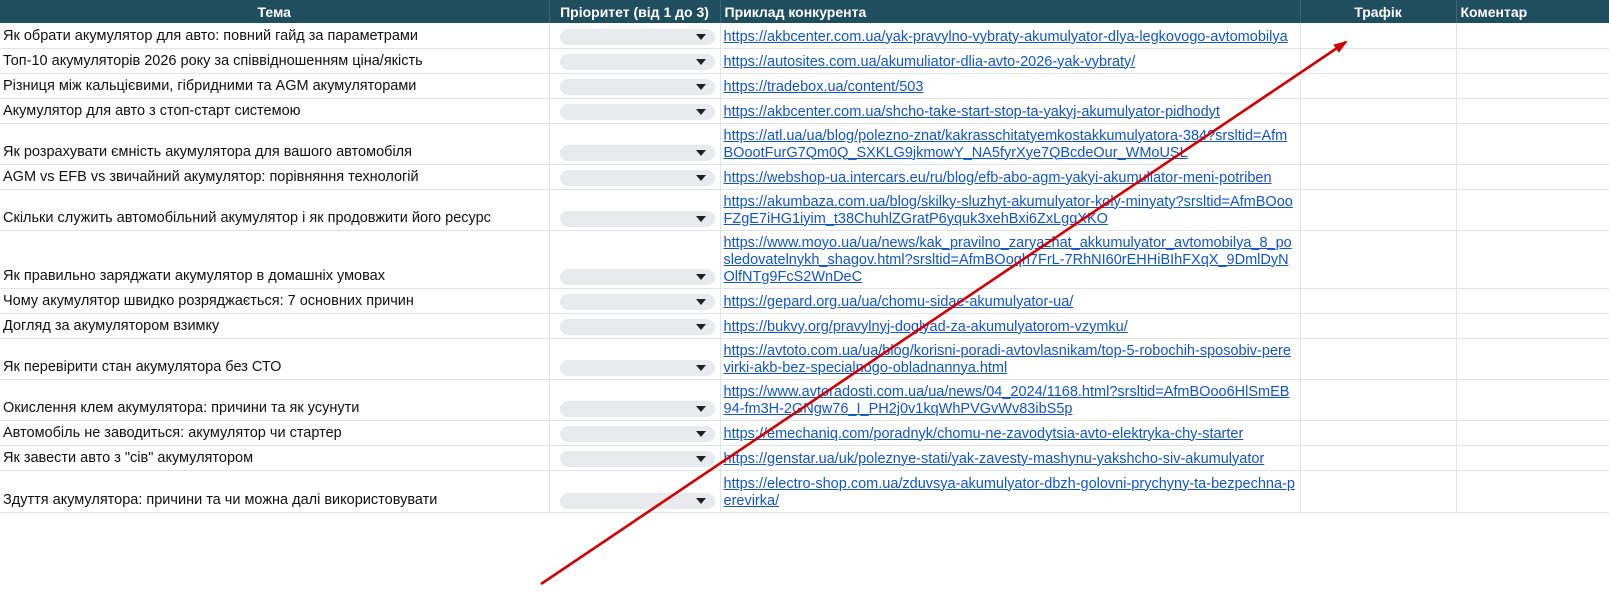 The height and width of the screenshot is (601, 1609). What do you see at coordinates (275, 326) in the screenshot?
I see `topic-cell: Догляд за акумулятором взимку` at bounding box center [275, 326].